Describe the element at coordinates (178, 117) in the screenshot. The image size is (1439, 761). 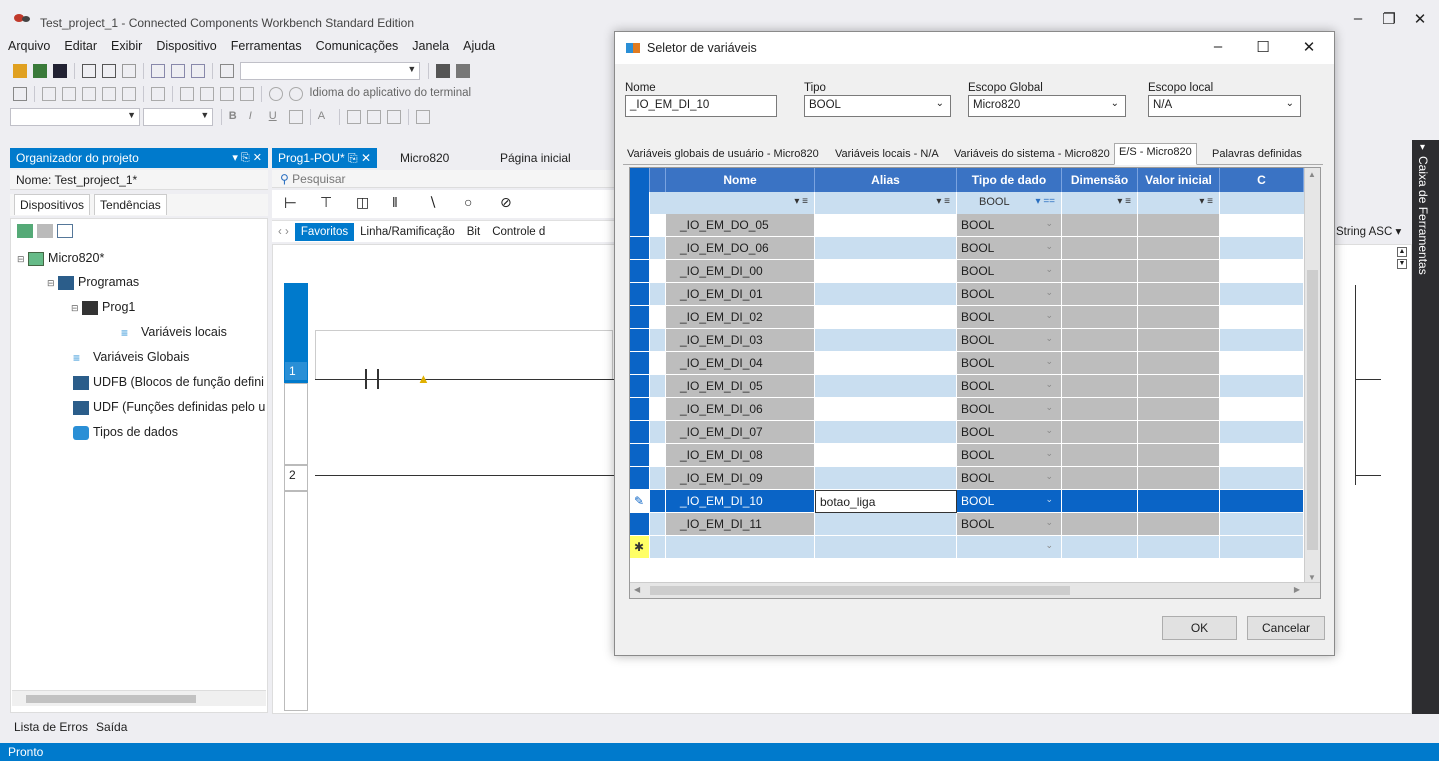
I see `font-size-combo: ▼` at that location.